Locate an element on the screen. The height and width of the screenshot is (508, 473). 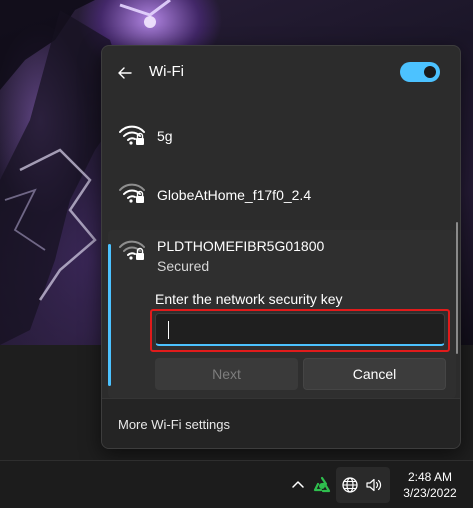
chevron-up-icon is located at coordinates (298, 484).